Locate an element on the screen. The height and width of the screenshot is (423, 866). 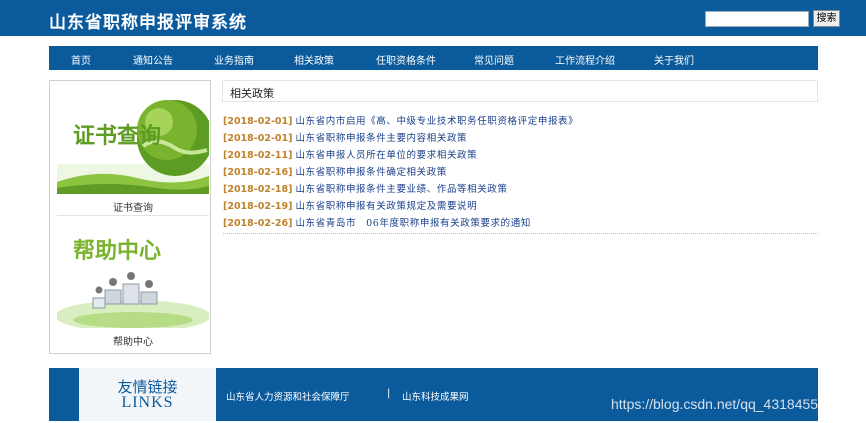
list-item: [2018-02-01] 山东省职称申报条件主要内容相关政策 is located at coordinates (520, 138).